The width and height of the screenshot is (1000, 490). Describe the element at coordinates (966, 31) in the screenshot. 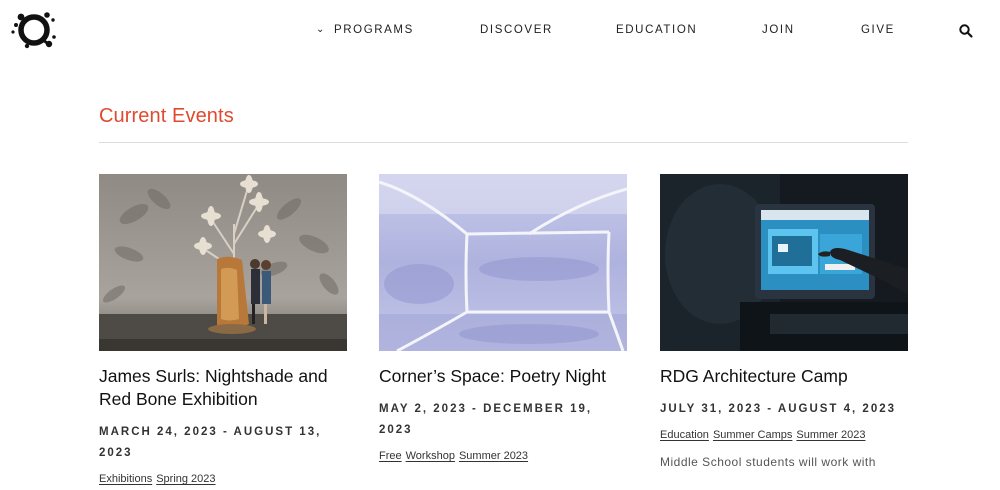

I see `search-icon` at that location.